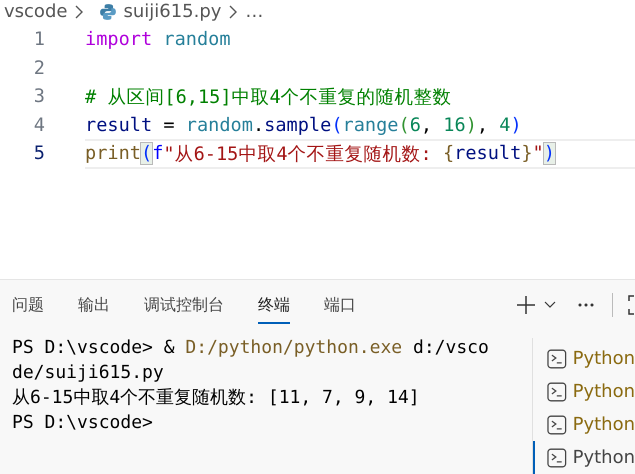 Image resolution: width=635 pixels, height=474 pixels. Describe the element at coordinates (172, 11) in the screenshot. I see `breadcrumb-file: suiji615.py` at that location.